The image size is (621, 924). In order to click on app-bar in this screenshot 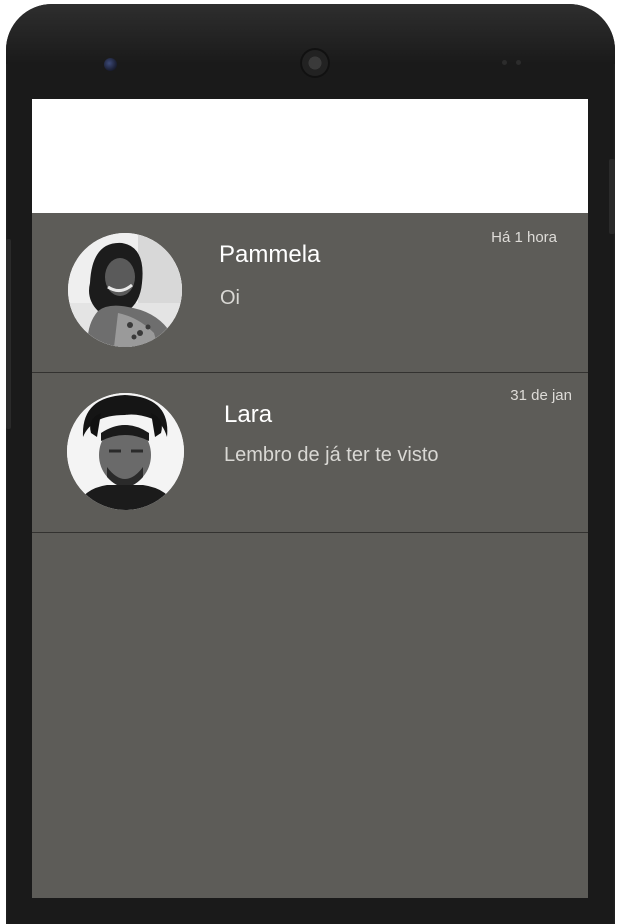, I will do `click(310, 156)`.